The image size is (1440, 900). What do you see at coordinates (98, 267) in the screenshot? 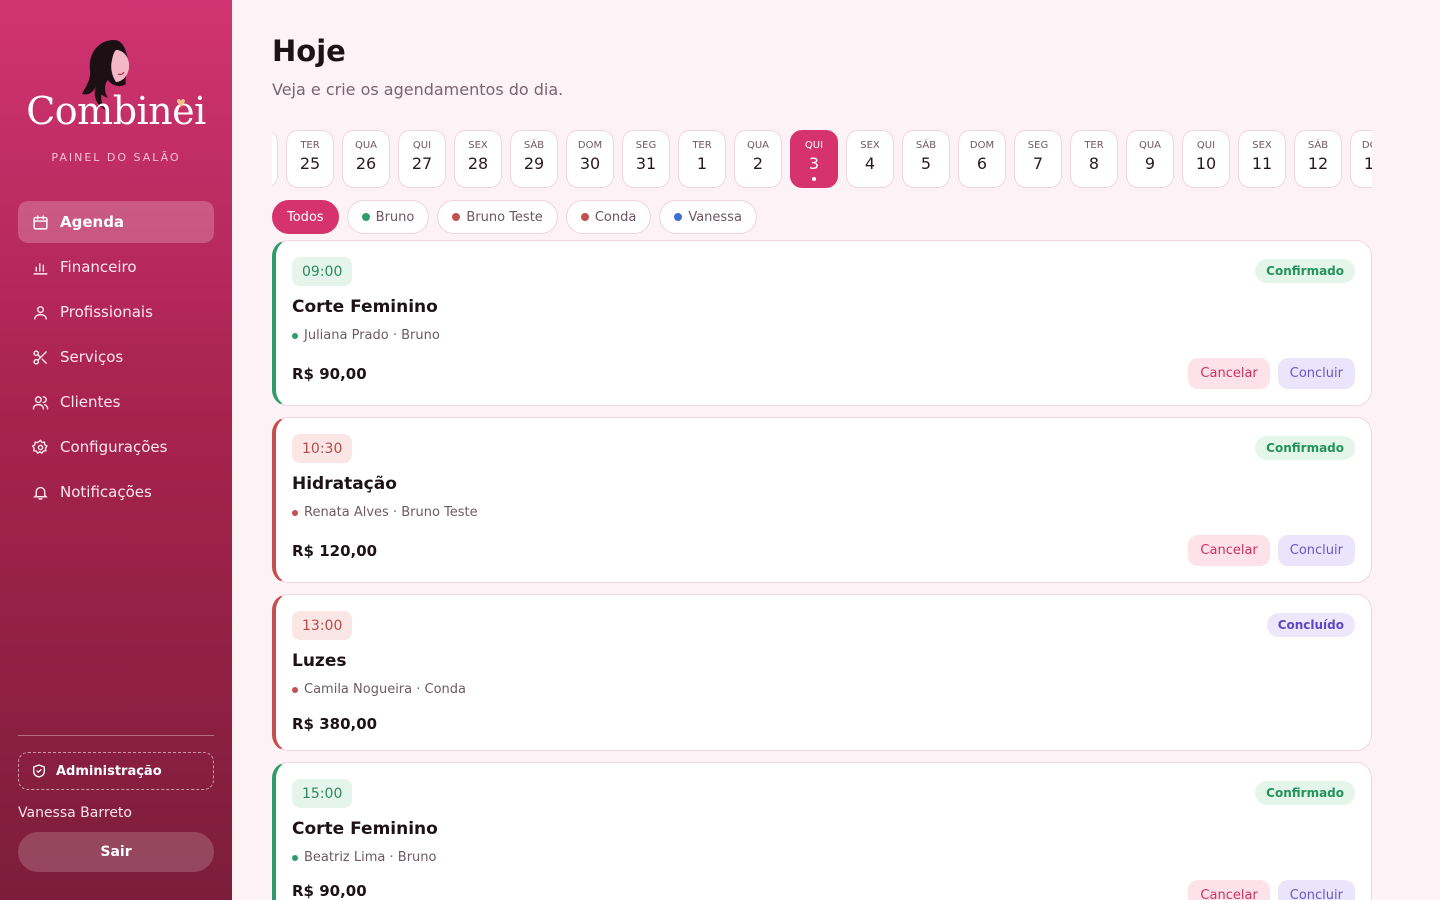
I see `sidebar-item-label: Financeiro` at bounding box center [98, 267].